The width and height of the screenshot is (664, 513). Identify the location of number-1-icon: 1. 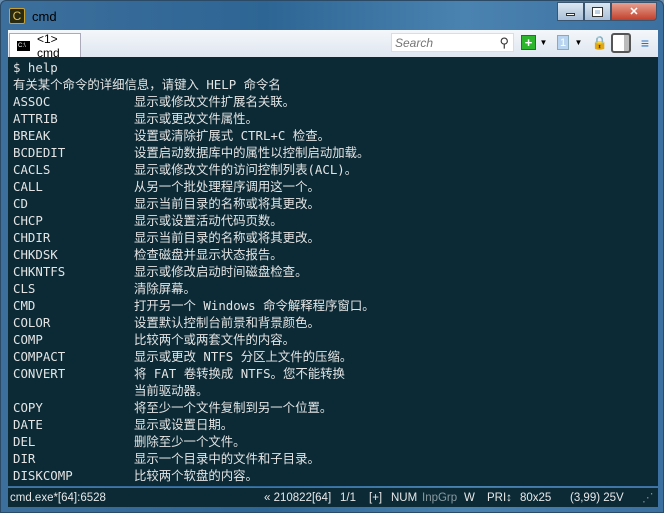
(563, 42).